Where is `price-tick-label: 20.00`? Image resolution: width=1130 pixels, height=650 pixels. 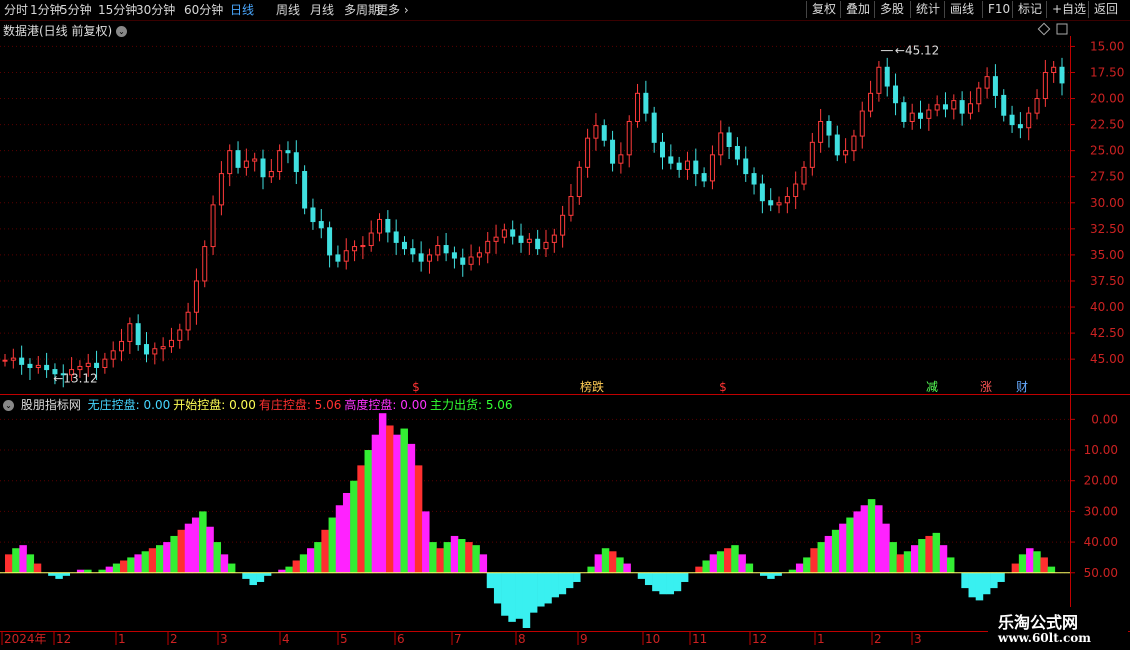
price-tick-label: 20.00 is located at coordinates (1107, 99).